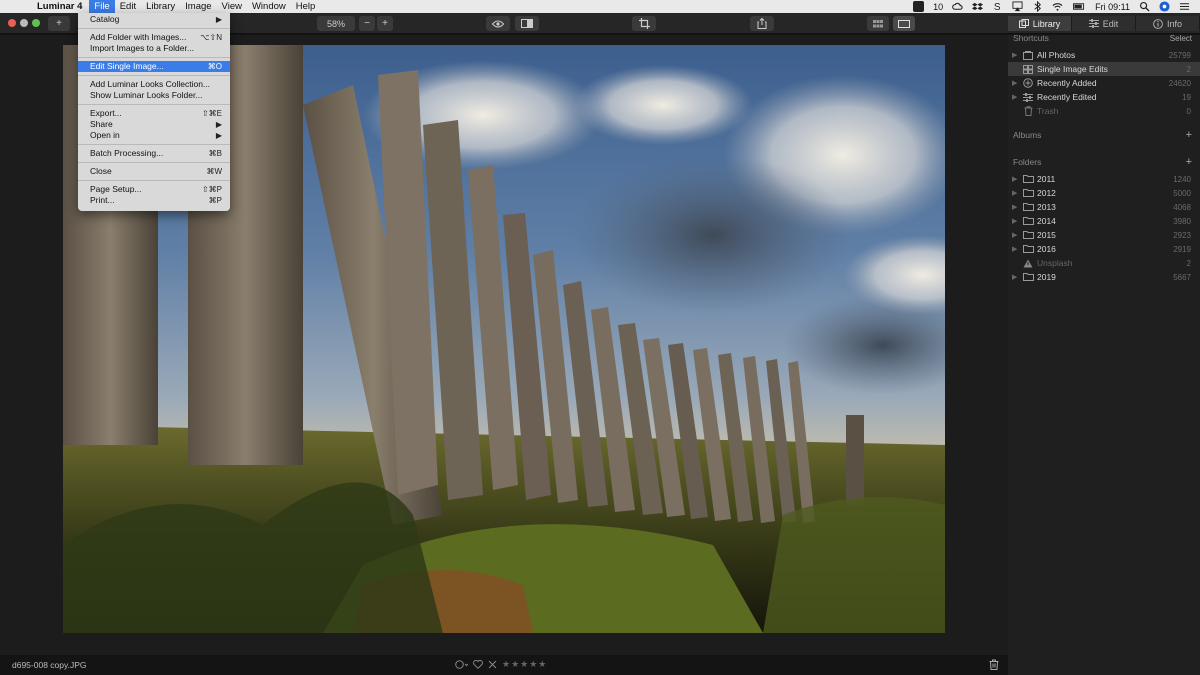 The width and height of the screenshot is (1200, 675). Describe the element at coordinates (1144, 6) in the screenshot. I see `spotlight-icon` at that location.